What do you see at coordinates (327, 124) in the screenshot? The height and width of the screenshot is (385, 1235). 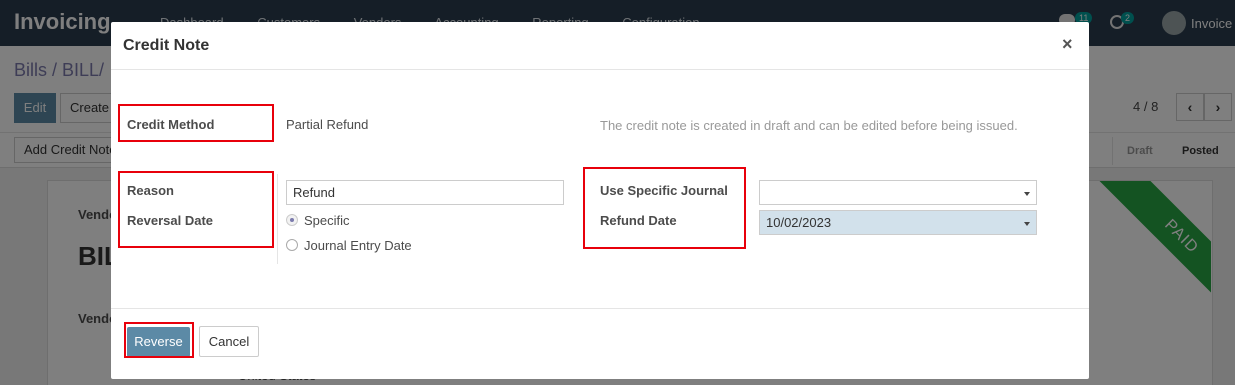 I see `credit-method-value: Partial Refund` at bounding box center [327, 124].